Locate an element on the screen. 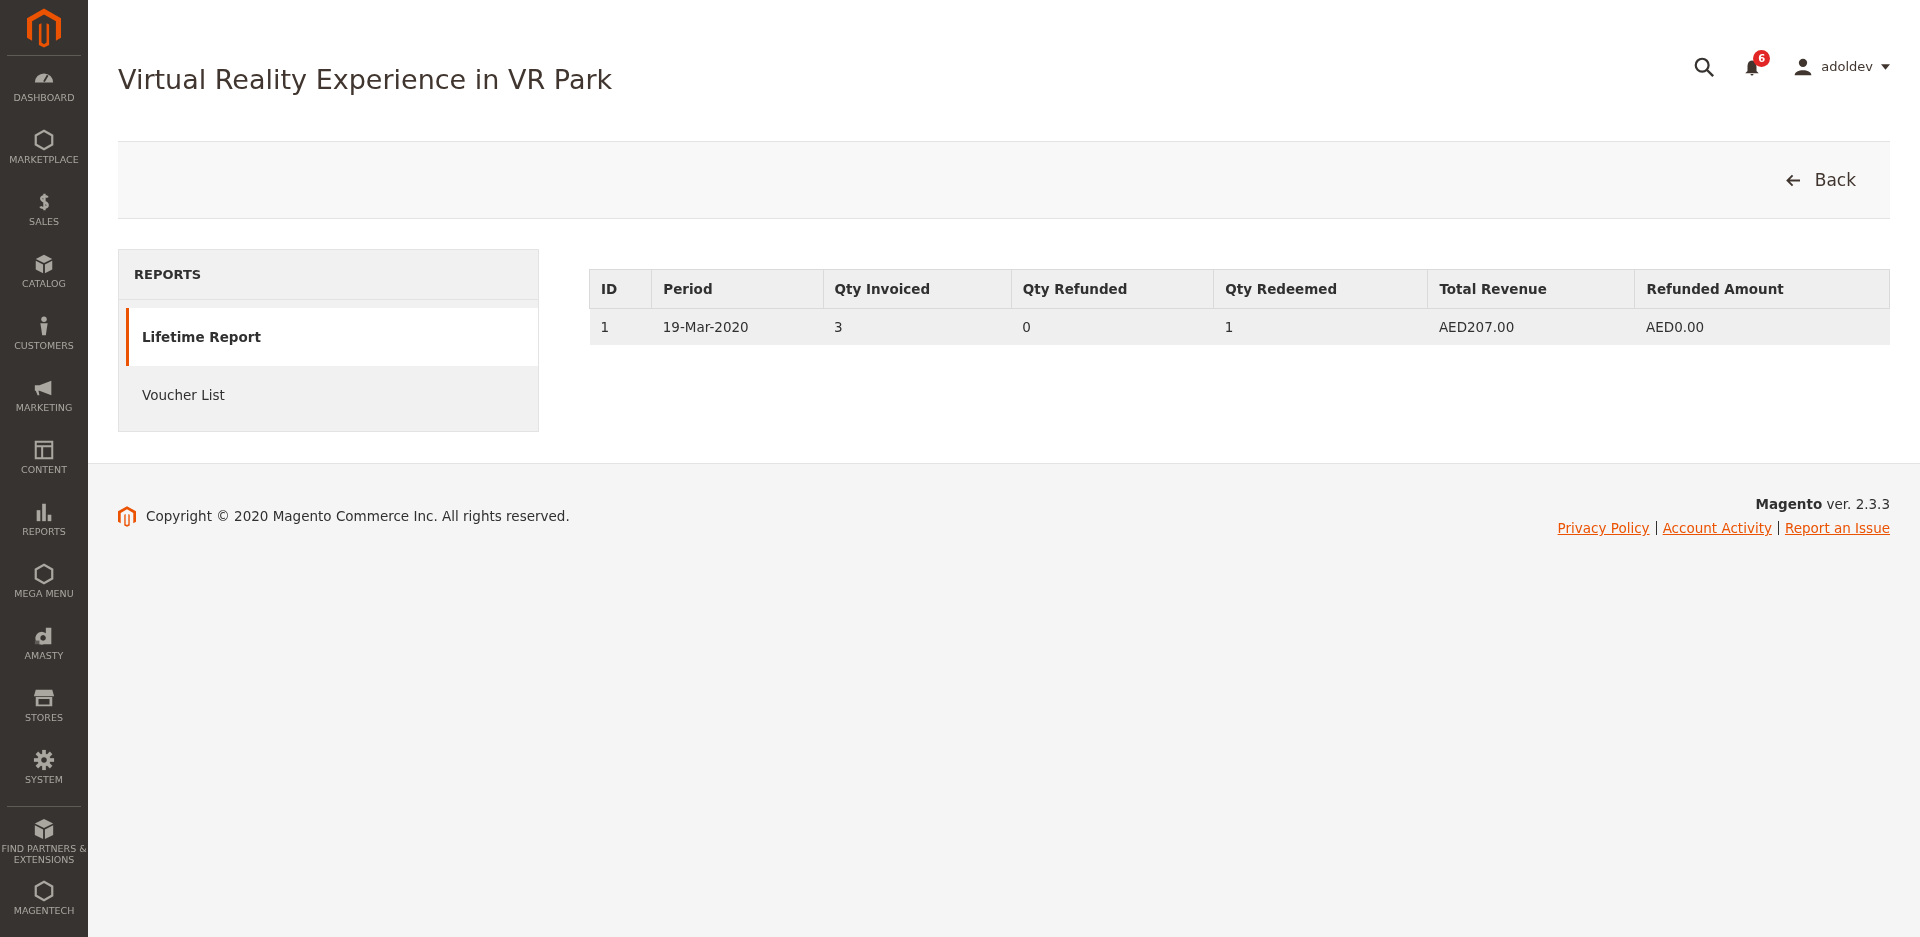  caret-icon is located at coordinates (1885, 66).